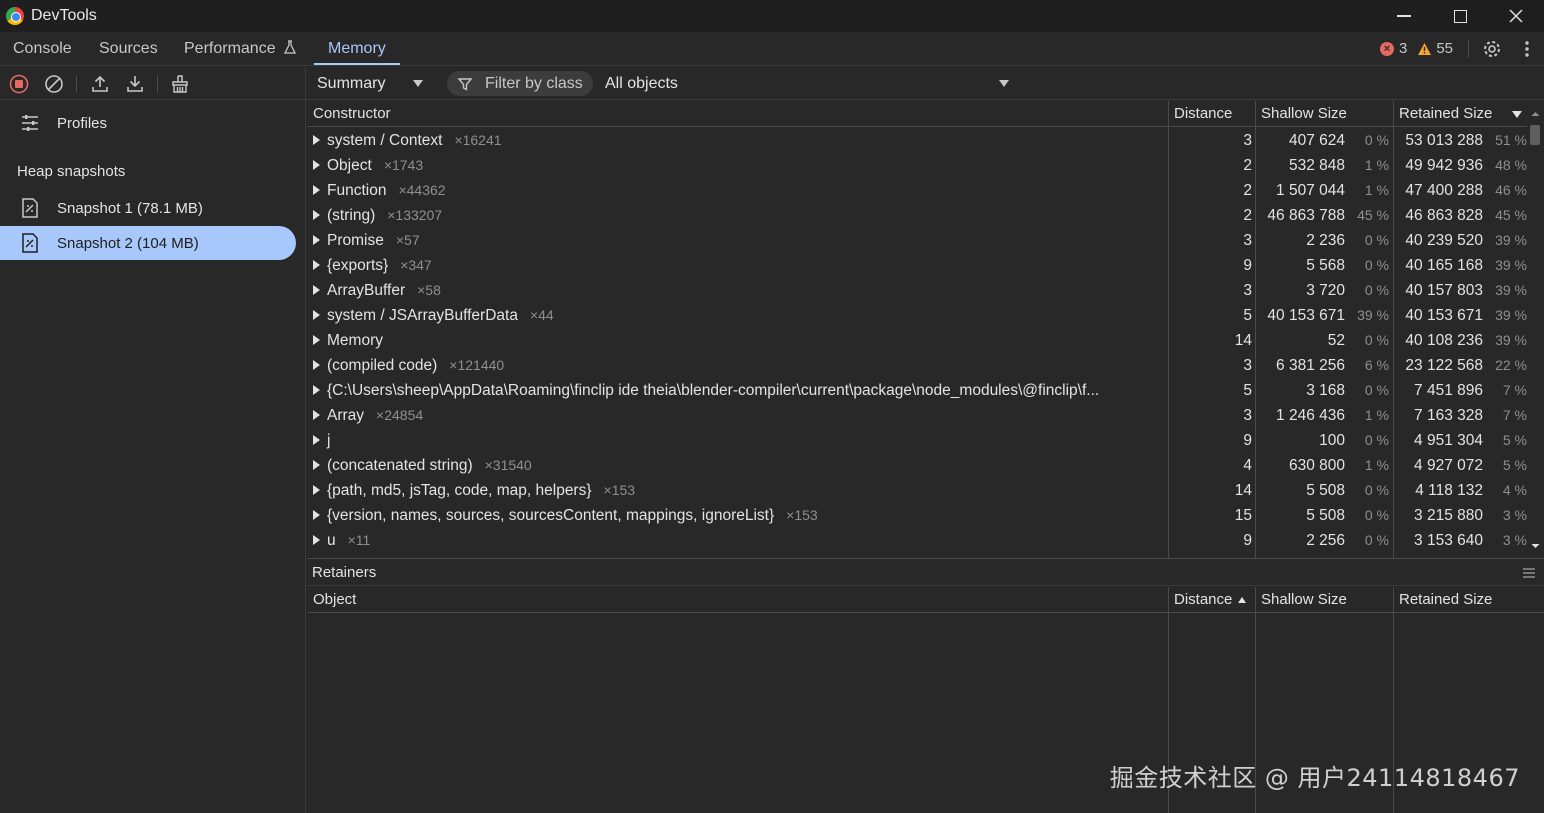  What do you see at coordinates (737, 114) in the screenshot?
I see `constructor-column-header: Constructor` at bounding box center [737, 114].